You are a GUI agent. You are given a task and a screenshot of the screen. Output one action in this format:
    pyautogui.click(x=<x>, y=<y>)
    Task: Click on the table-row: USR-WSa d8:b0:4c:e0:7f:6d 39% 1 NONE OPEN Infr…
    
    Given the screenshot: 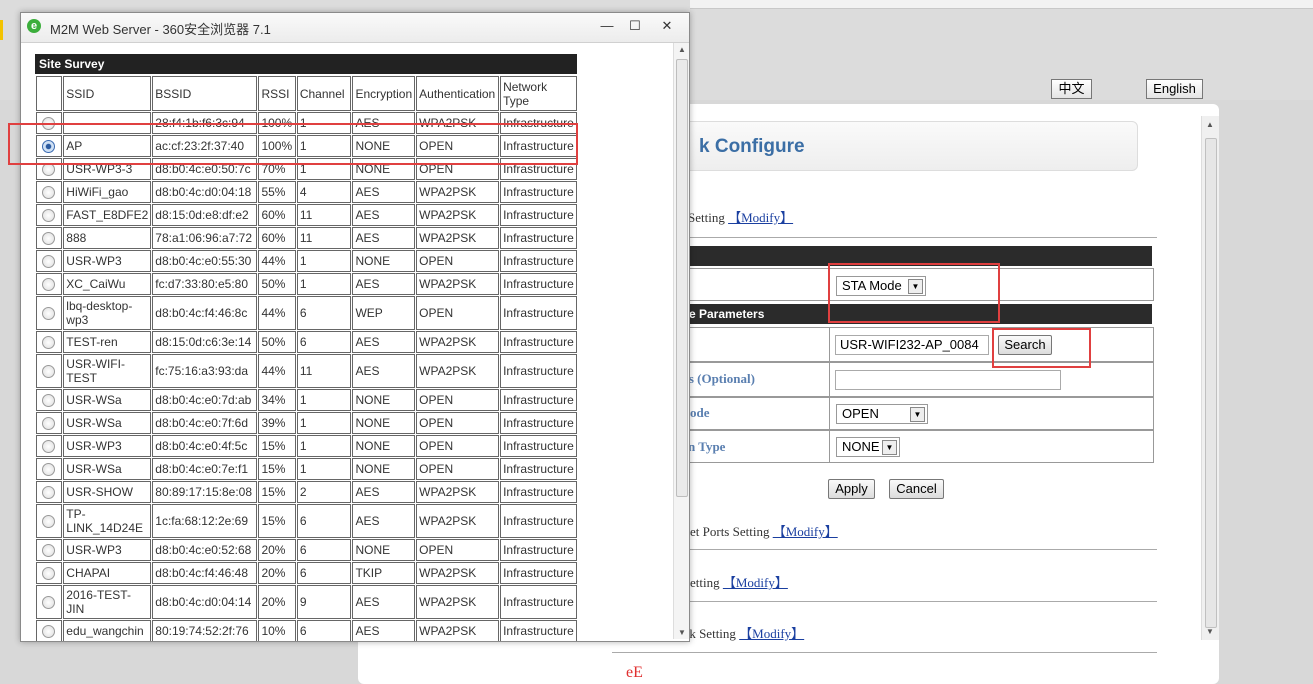 What is the action you would take?
    pyautogui.click(x=306, y=423)
    